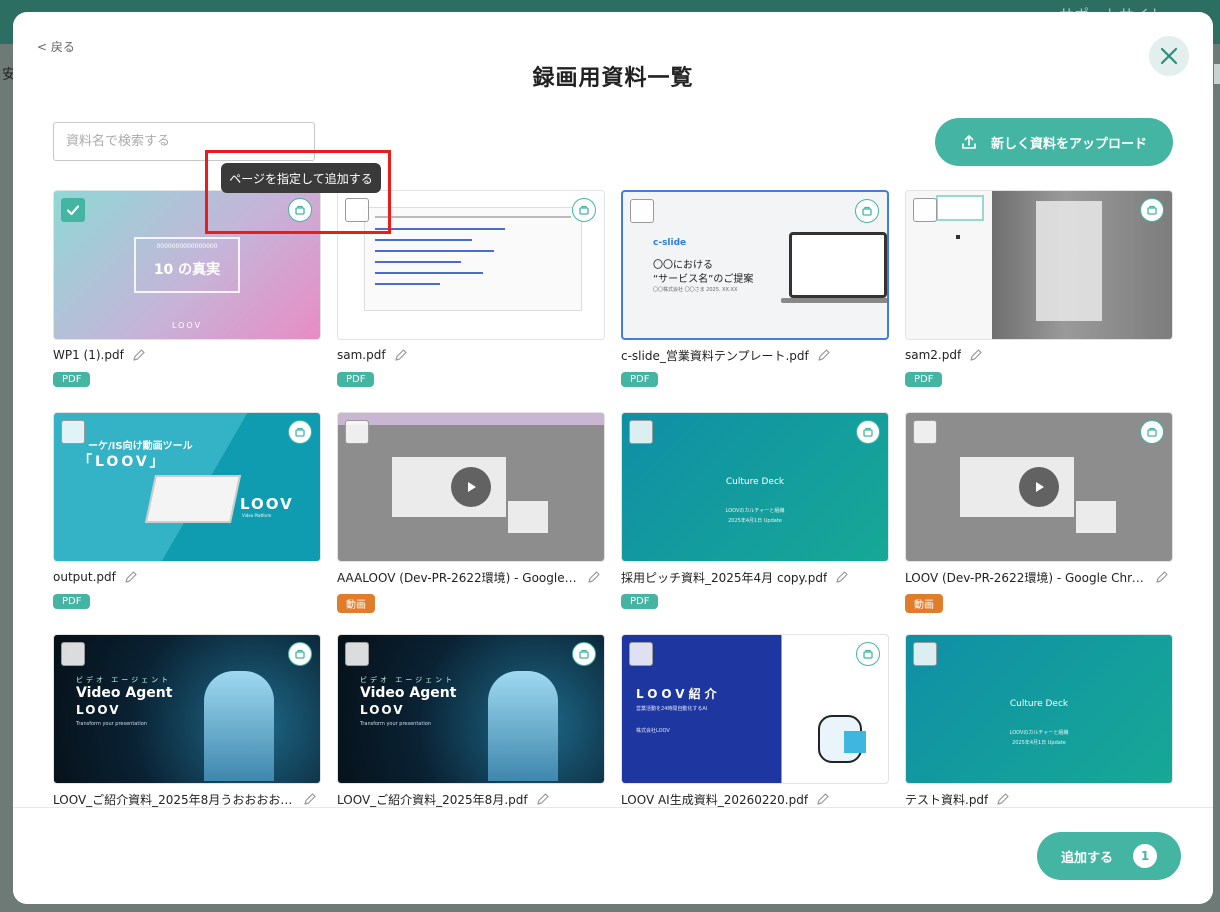 The width and height of the screenshot is (1220, 912). I want to click on thumbnail: 0000000000000000 10 の真実 LOOV, so click(187, 265).